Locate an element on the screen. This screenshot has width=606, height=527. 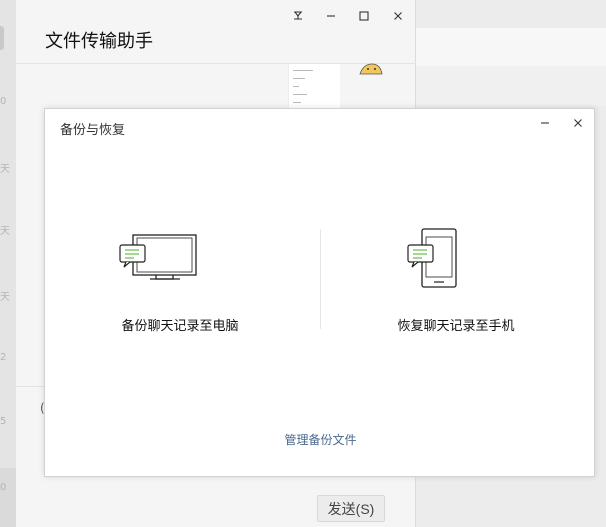
phone-chat-icon is located at coordinates (432, 258).